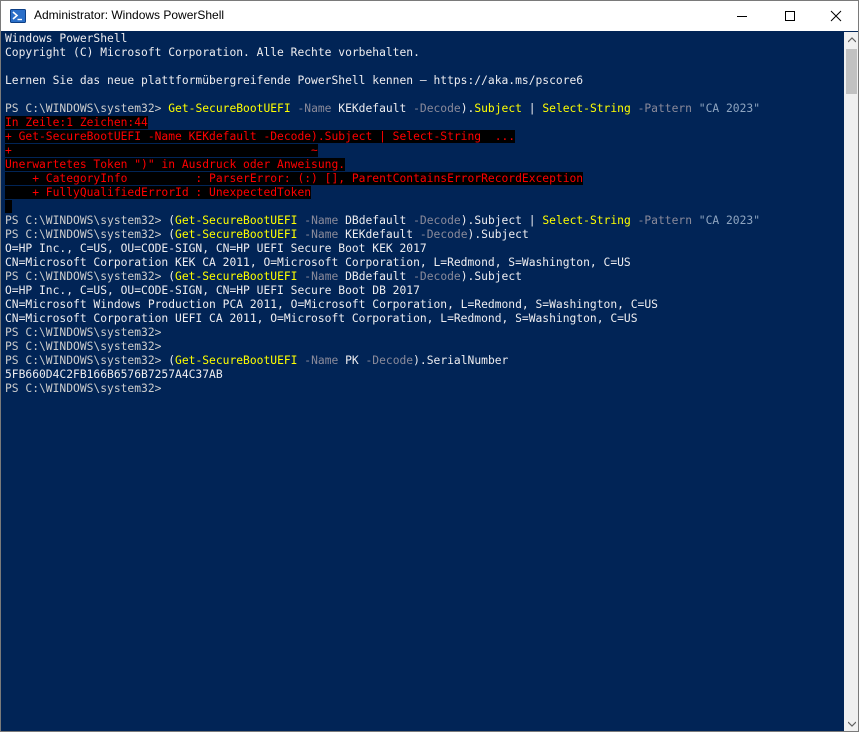 This screenshot has height=732, width=859. Describe the element at coordinates (467, 108) in the screenshot. I see `console-text: ).` at that location.